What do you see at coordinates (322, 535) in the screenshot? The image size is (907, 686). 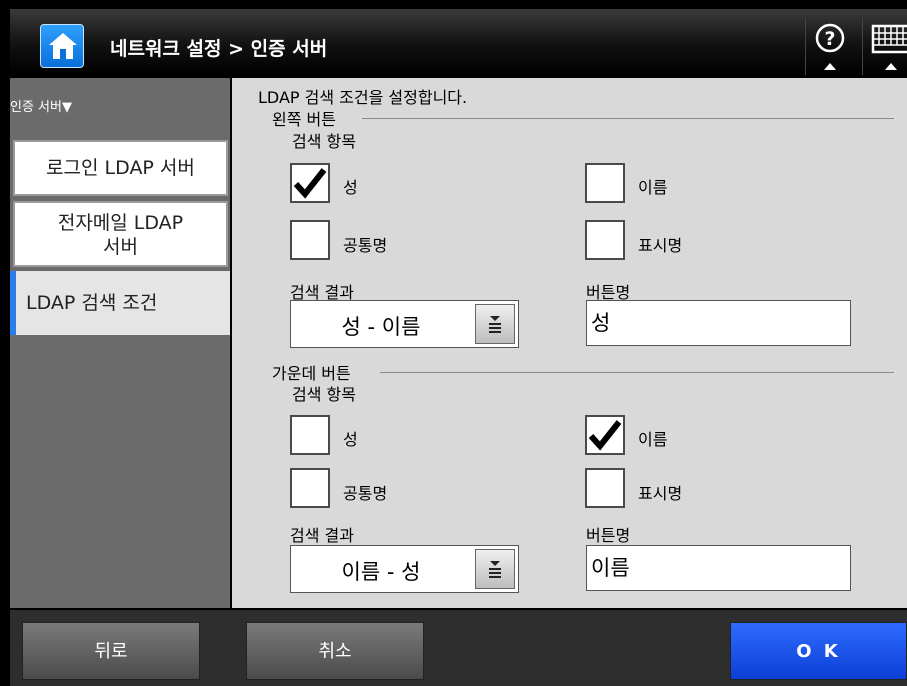 I see `search-result-label: 검색 결과` at bounding box center [322, 535].